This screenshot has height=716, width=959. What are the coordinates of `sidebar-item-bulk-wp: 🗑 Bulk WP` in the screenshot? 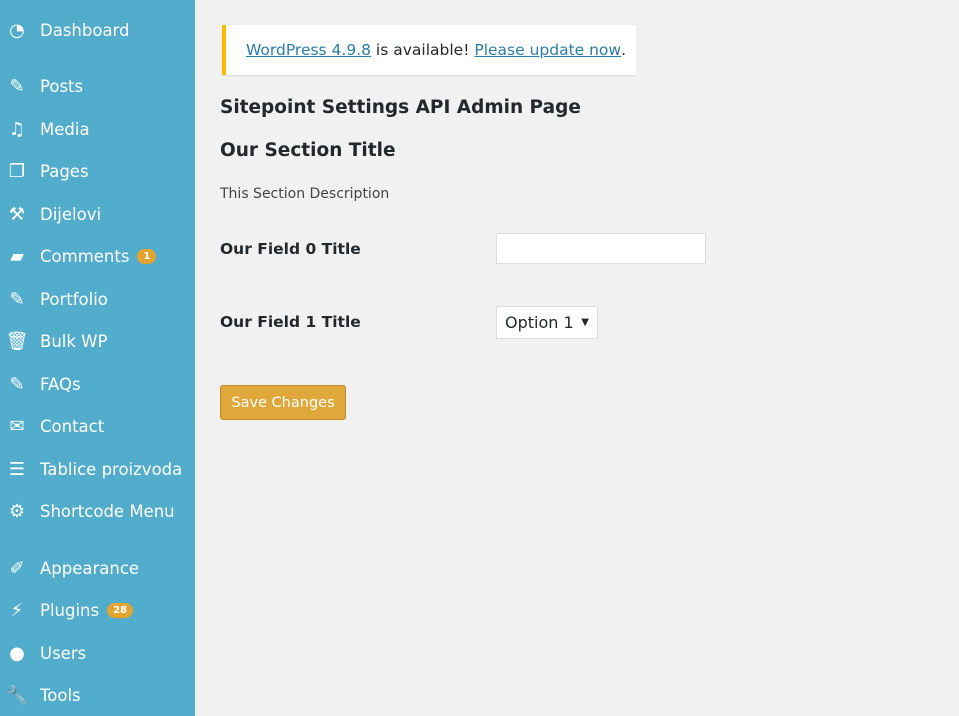 It's located at (97, 341).